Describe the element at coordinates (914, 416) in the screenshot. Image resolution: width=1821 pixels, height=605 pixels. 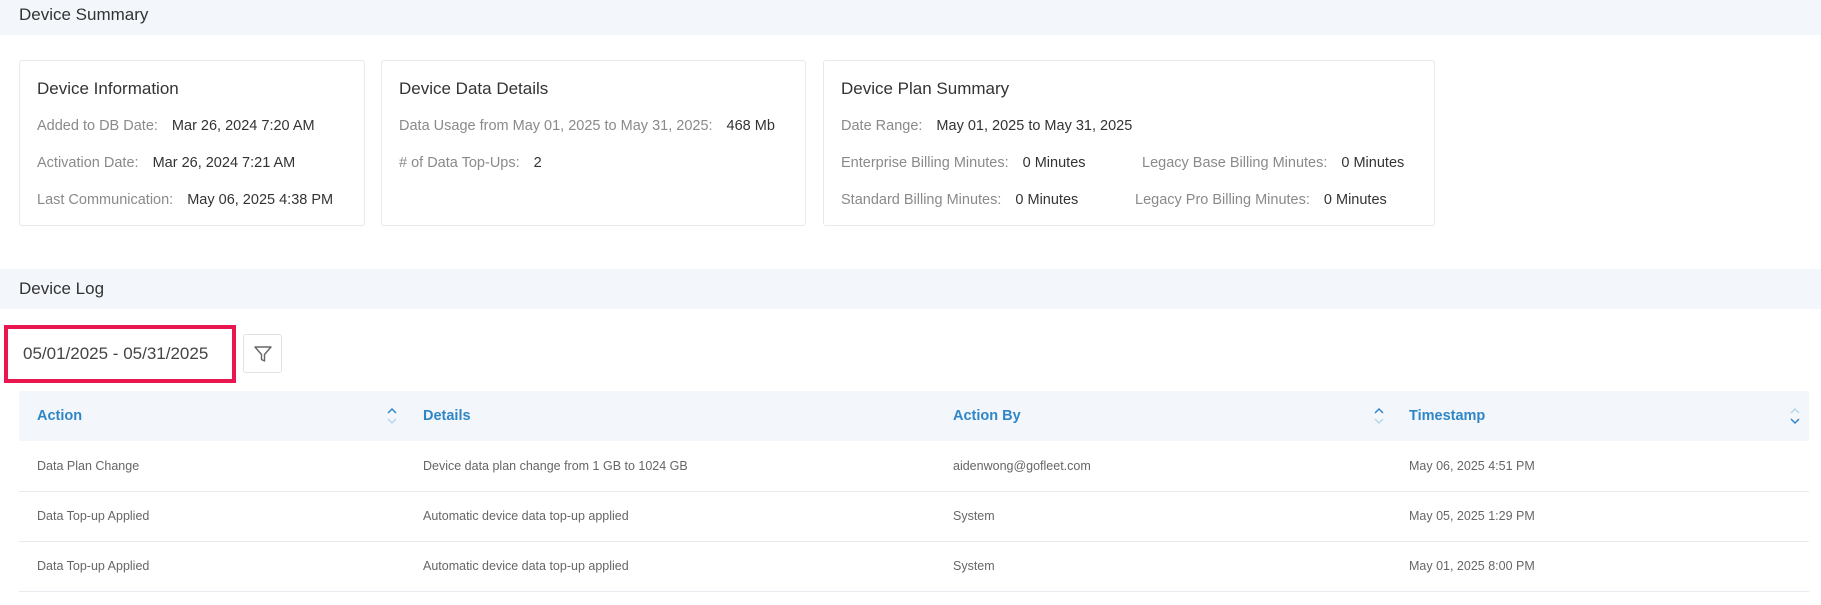
I see `log-table-header: Action Details Action By Timestamp` at that location.